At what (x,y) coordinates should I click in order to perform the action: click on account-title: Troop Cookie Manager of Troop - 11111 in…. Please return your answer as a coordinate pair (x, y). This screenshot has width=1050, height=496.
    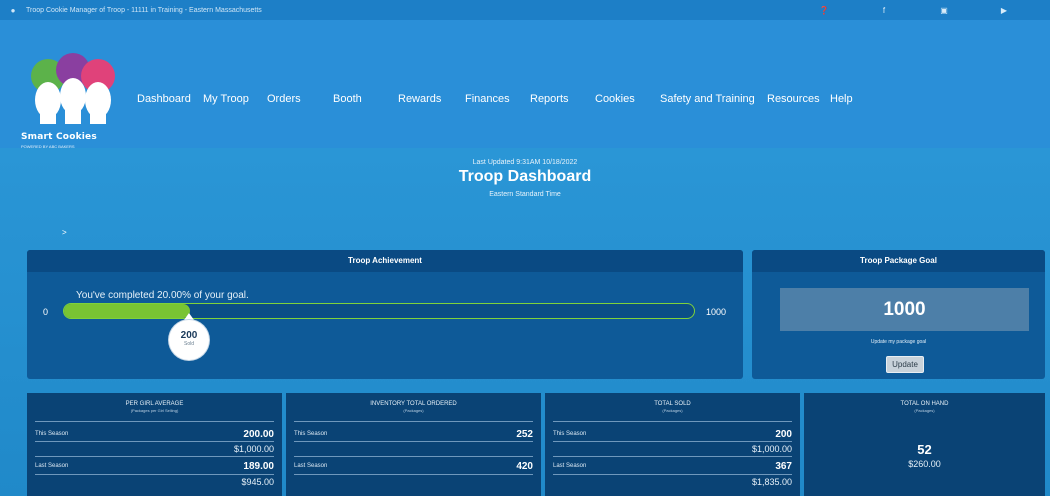
    Looking at the image, I should click on (144, 10).